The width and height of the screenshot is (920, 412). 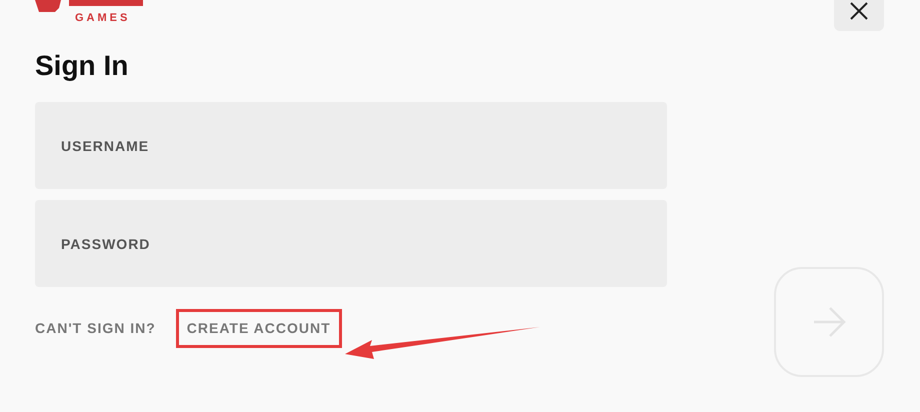 What do you see at coordinates (351, 243) in the screenshot?
I see `password-field: PASSWORD` at bounding box center [351, 243].